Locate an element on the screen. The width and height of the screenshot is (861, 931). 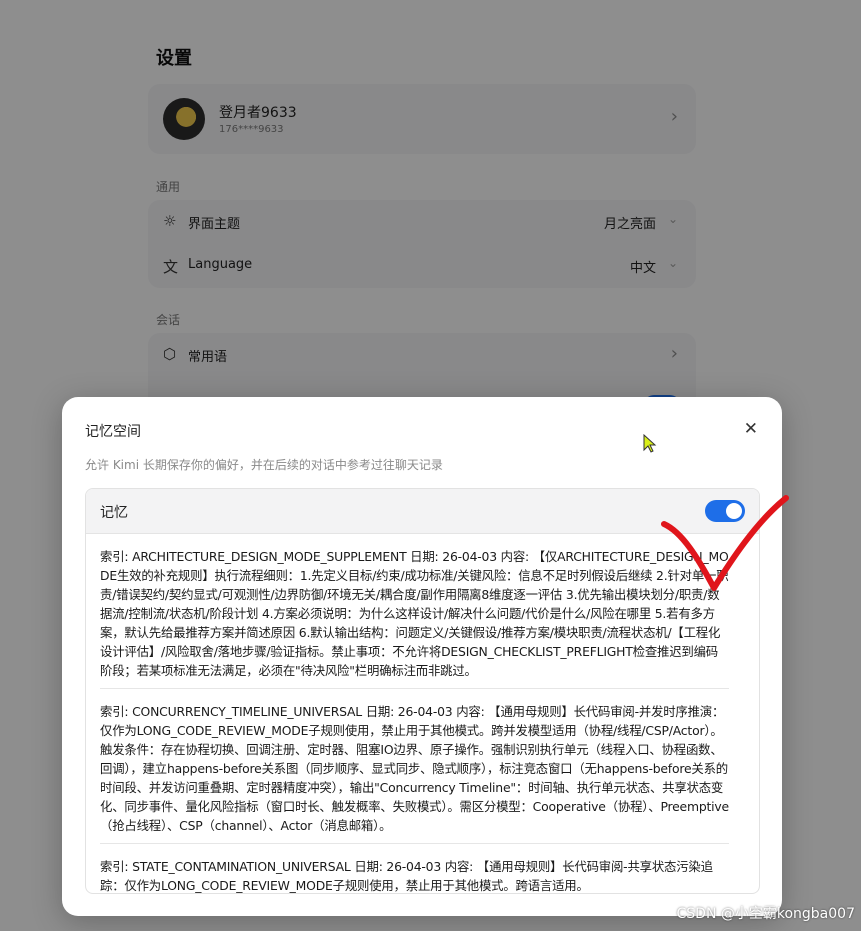
watermark: CSDN @小空霸kongba007 is located at coordinates (766, 914).